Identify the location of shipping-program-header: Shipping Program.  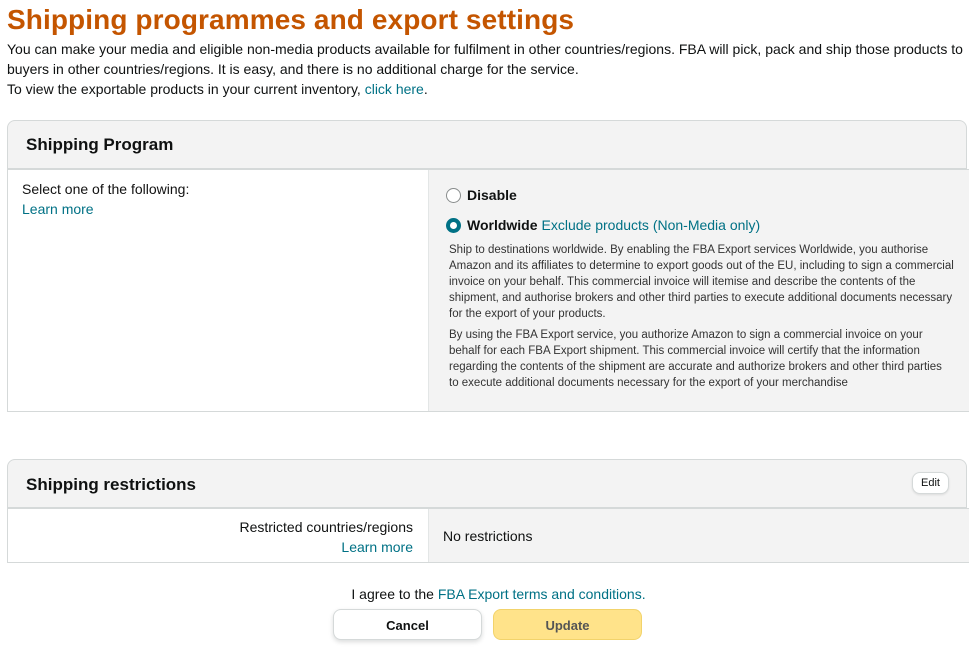
(487, 144).